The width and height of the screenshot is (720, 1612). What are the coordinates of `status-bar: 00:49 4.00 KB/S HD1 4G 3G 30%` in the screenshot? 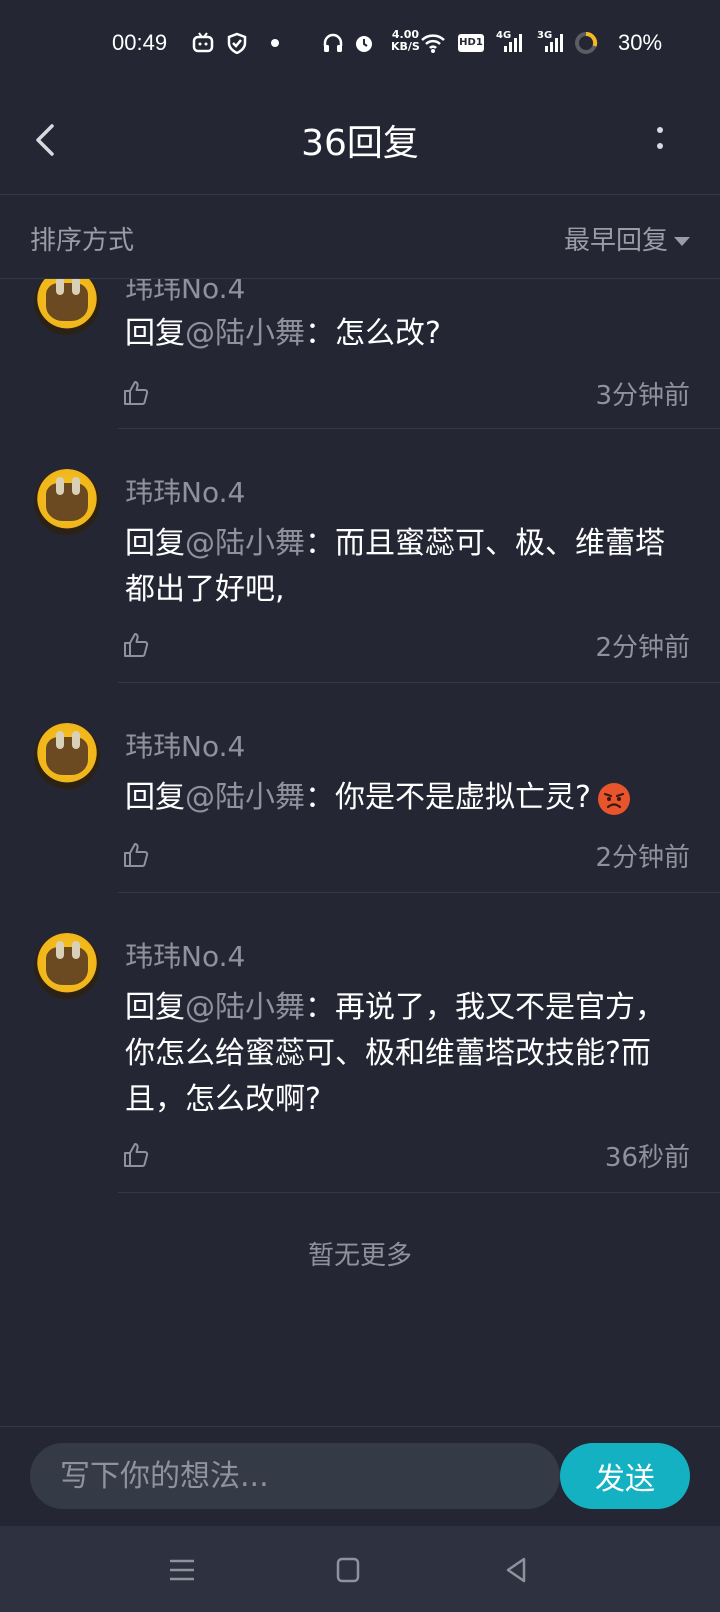 It's located at (360, 45).